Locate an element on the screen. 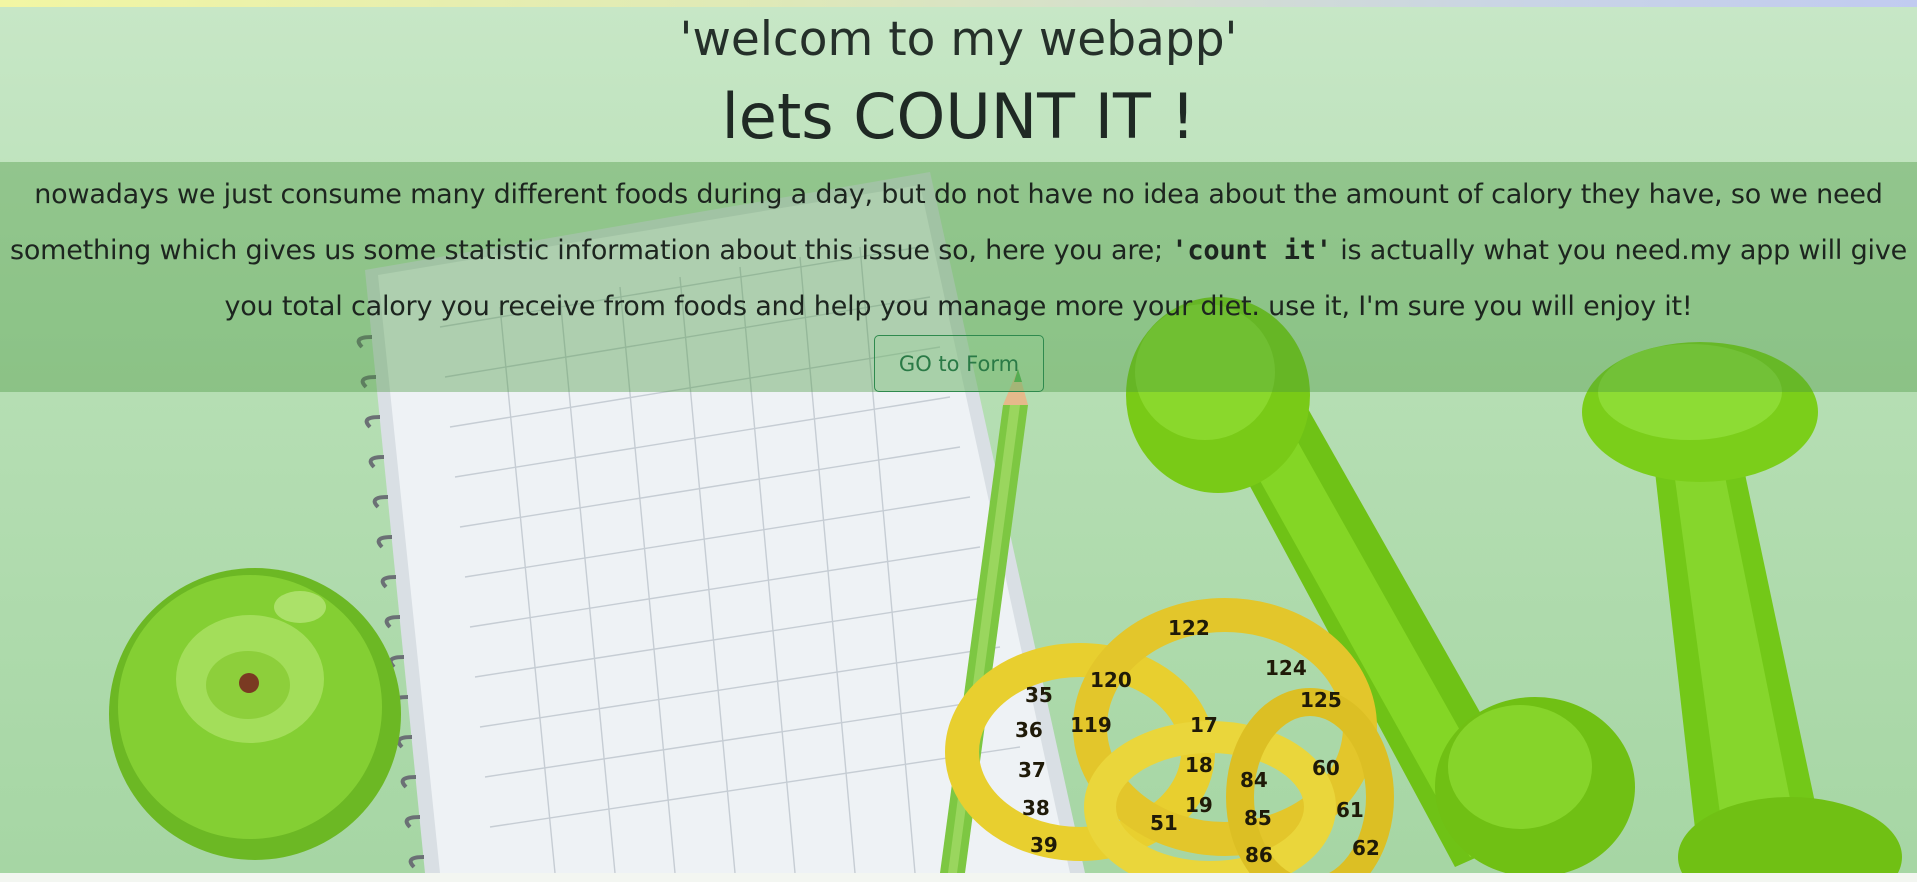 This screenshot has width=1917, height=882. tape-number: 36 is located at coordinates (1029, 730).